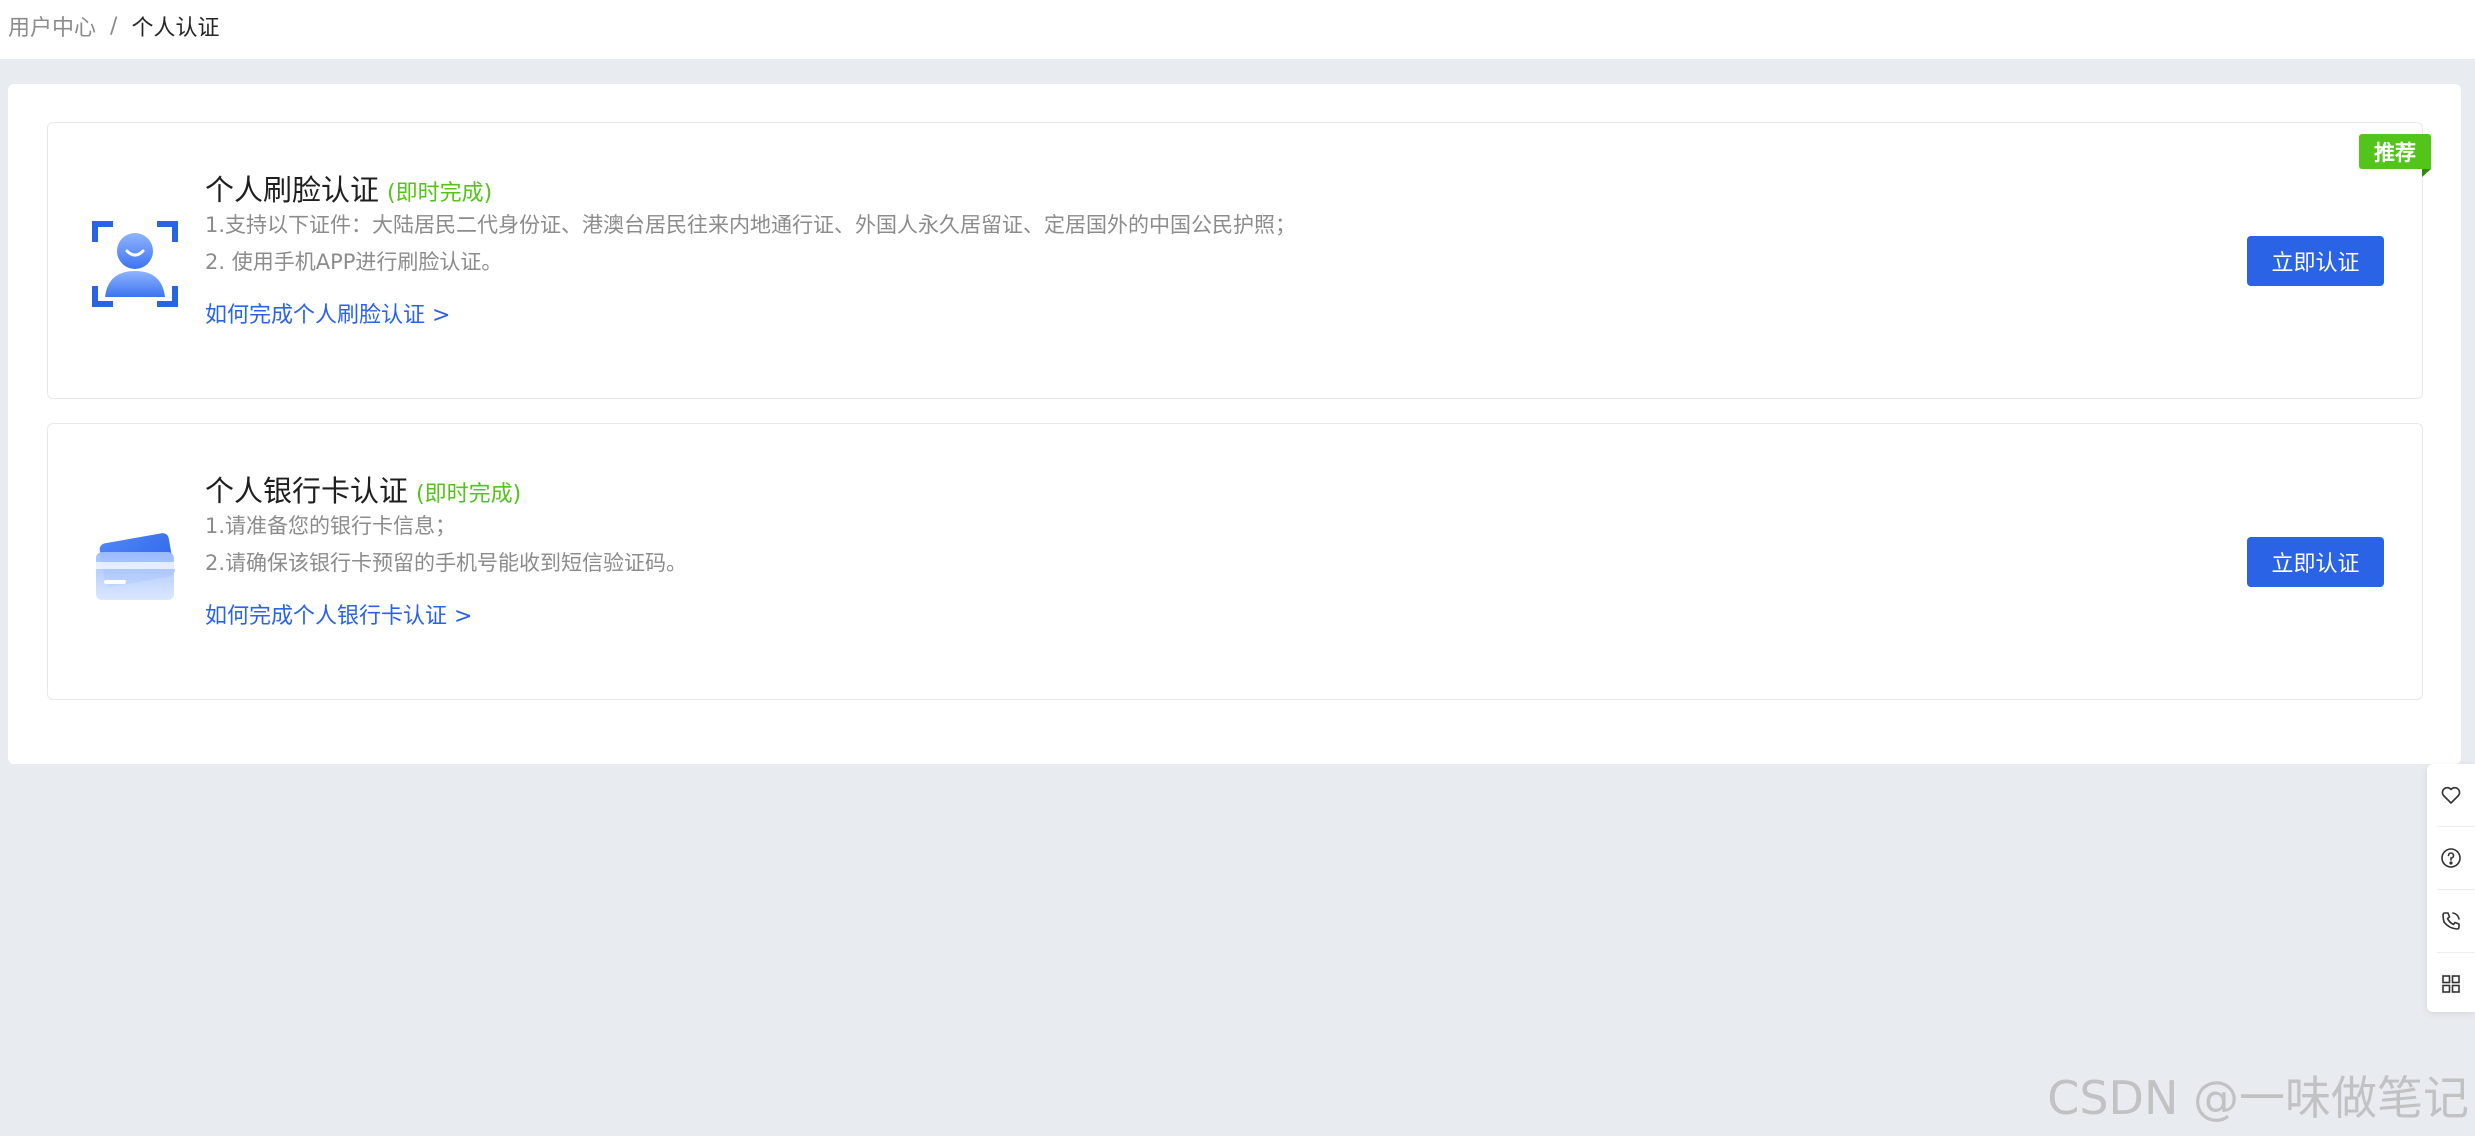 The height and width of the screenshot is (1136, 2475). Describe the element at coordinates (2451, 795) in the screenshot. I see `heart-icon` at that location.